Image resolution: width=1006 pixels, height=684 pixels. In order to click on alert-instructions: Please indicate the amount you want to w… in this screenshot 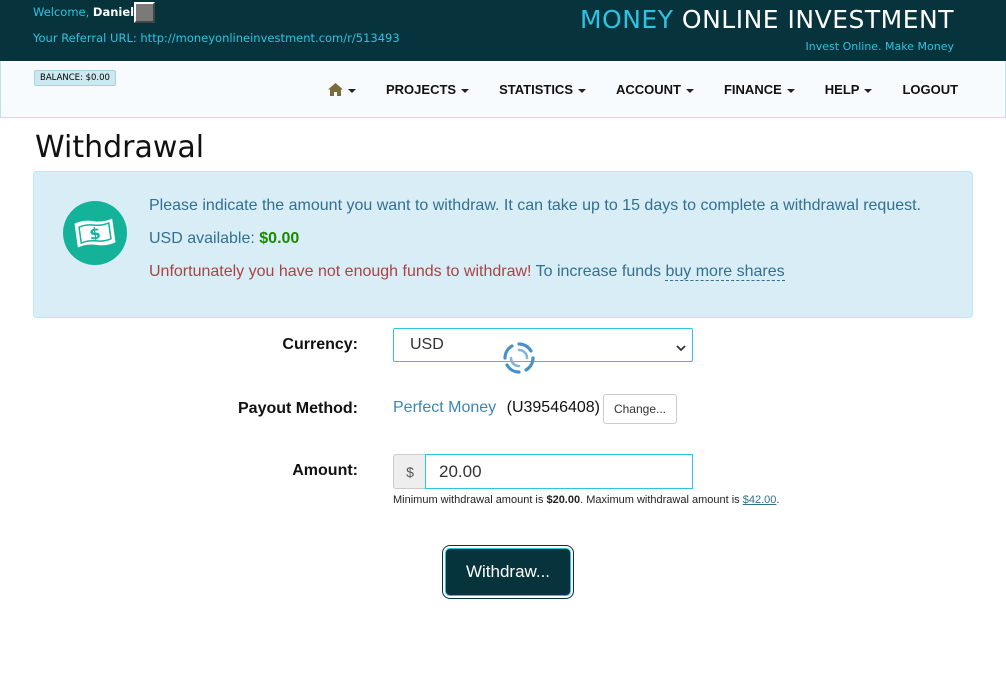, I will do `click(535, 205)`.